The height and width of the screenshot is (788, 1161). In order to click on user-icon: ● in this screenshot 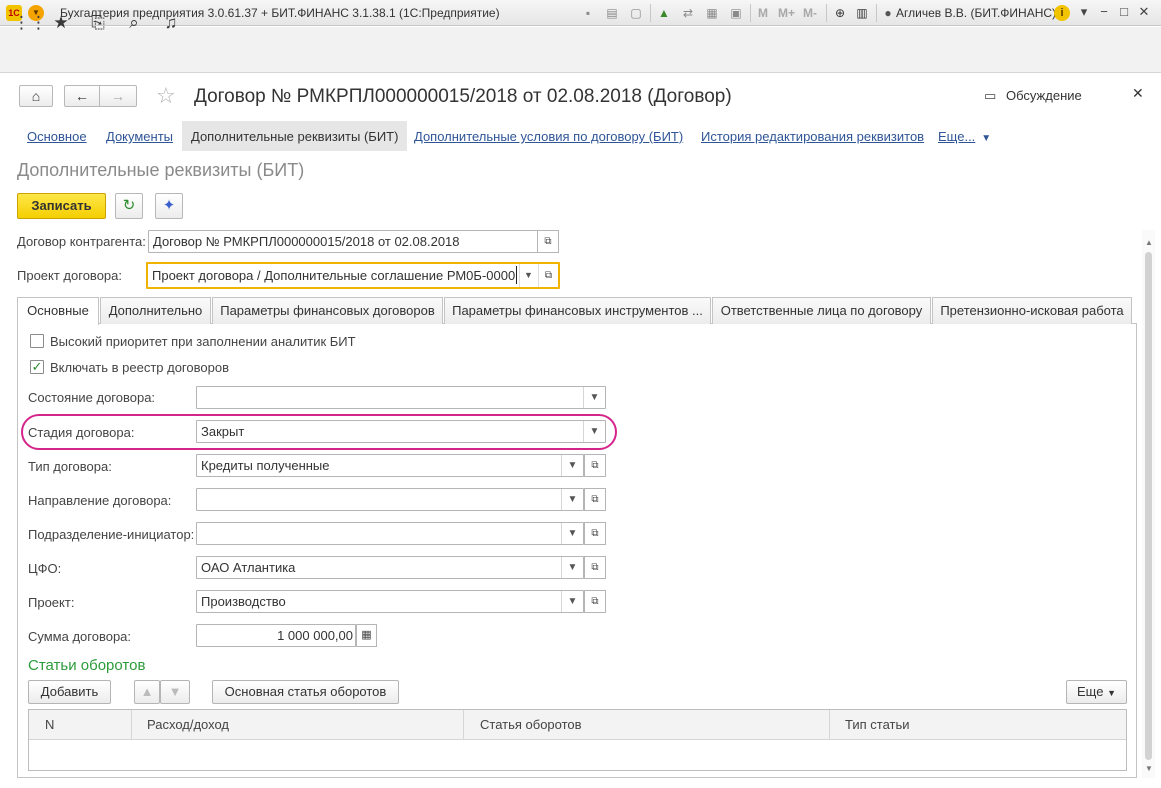, I will do `click(888, 13)`.